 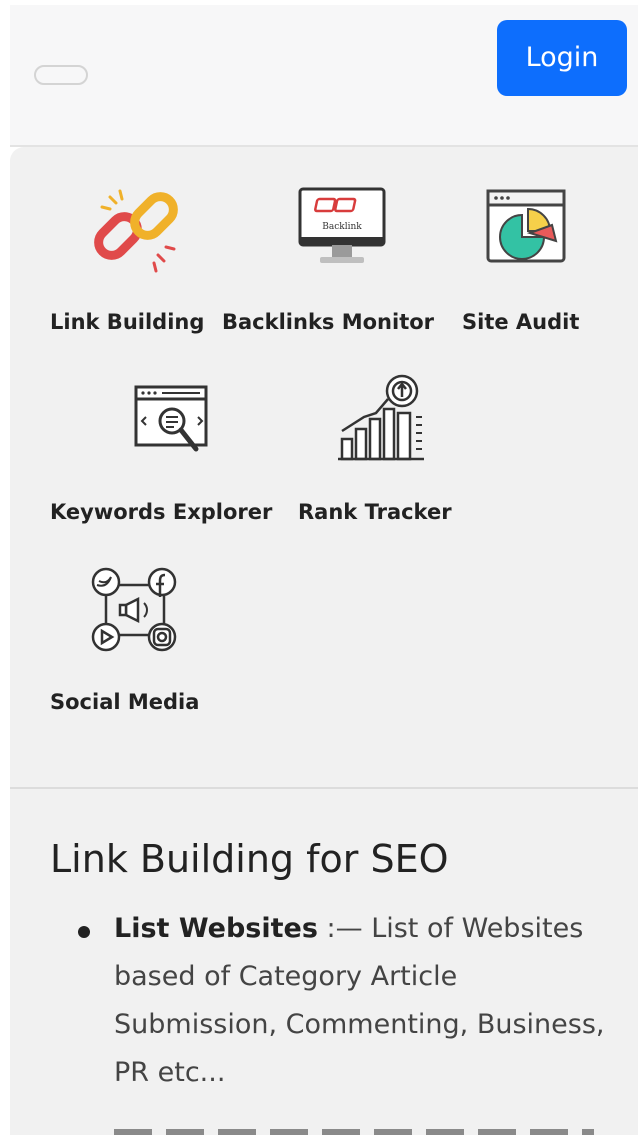 What do you see at coordinates (84, 932) in the screenshot?
I see `list-bullet` at bounding box center [84, 932].